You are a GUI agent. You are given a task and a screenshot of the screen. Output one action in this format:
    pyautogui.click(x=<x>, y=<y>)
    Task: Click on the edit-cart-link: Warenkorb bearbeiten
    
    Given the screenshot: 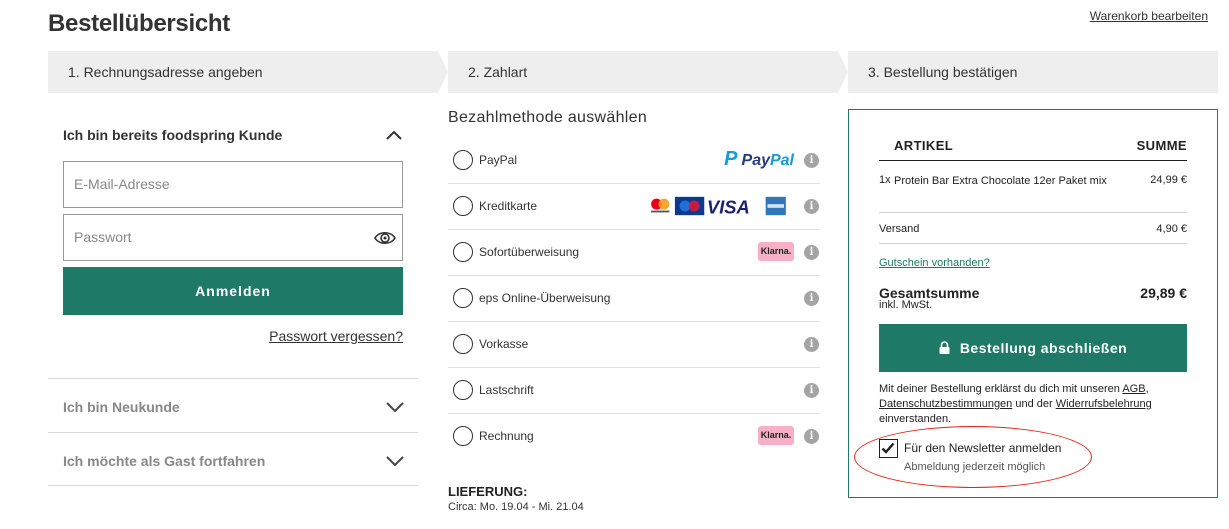 What is the action you would take?
    pyautogui.click(x=1149, y=16)
    